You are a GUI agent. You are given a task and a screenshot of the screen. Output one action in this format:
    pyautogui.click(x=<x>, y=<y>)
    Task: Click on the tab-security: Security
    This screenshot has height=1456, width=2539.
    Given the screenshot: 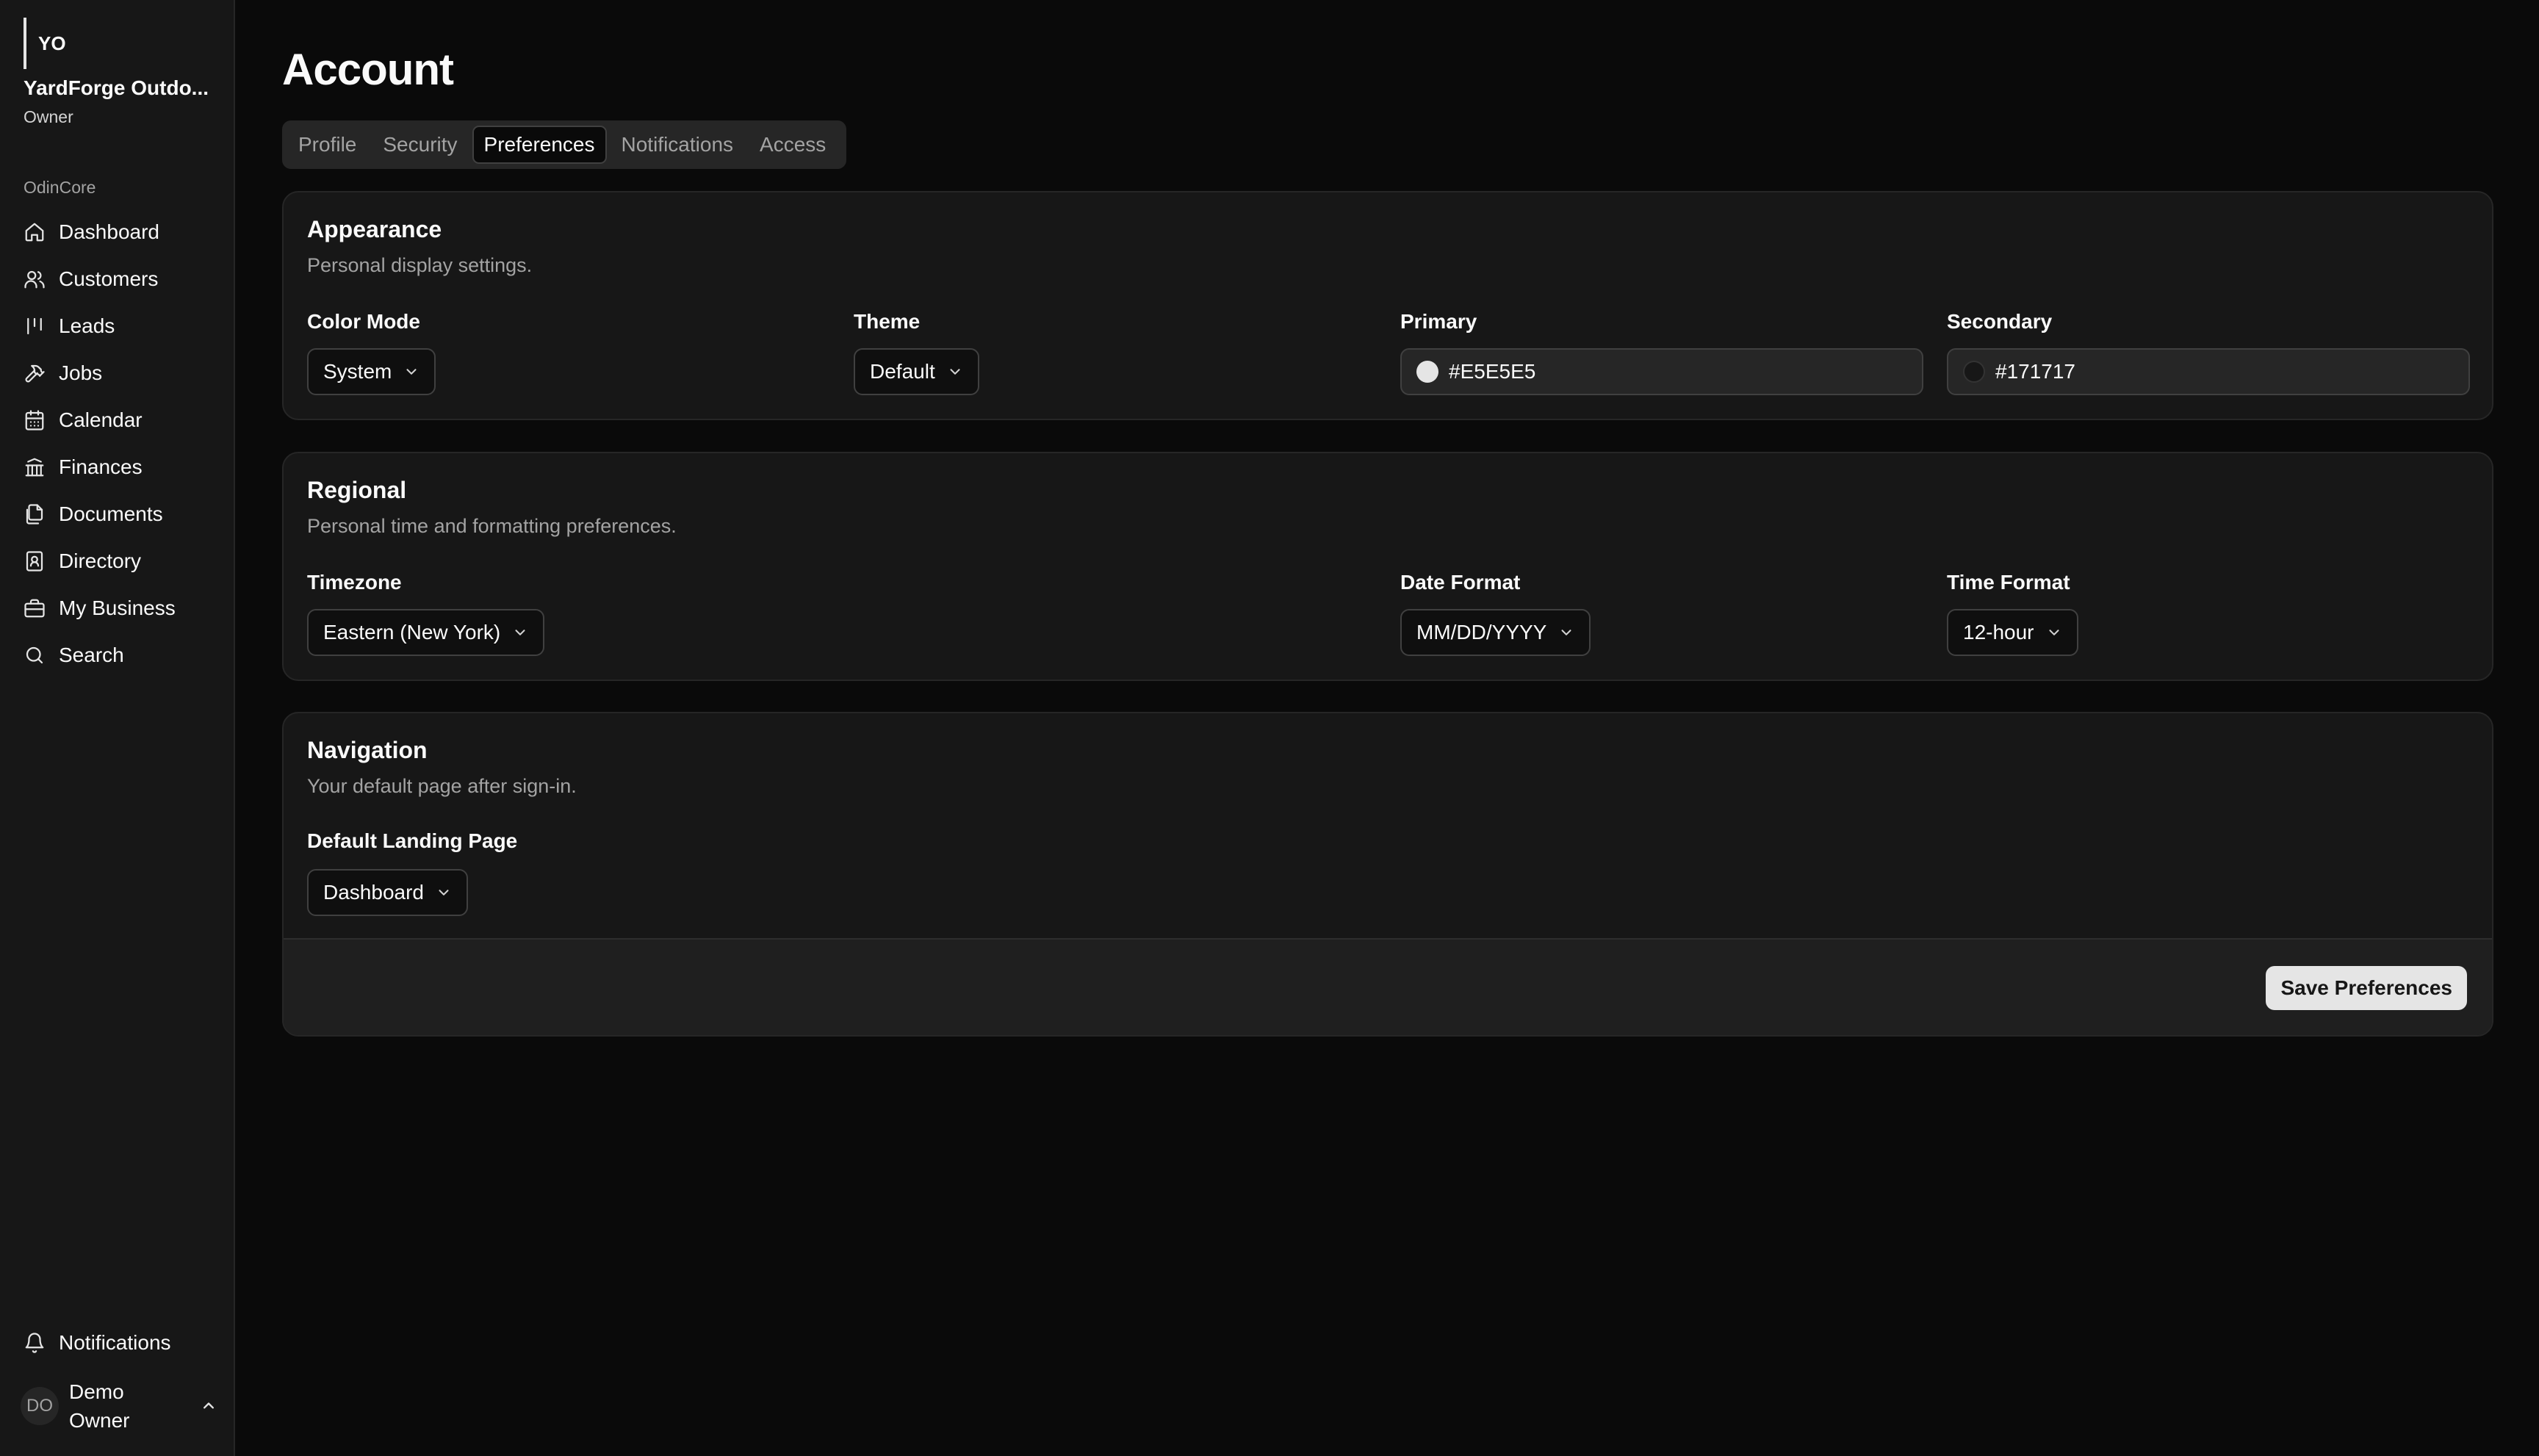 What is the action you would take?
    pyautogui.click(x=420, y=145)
    